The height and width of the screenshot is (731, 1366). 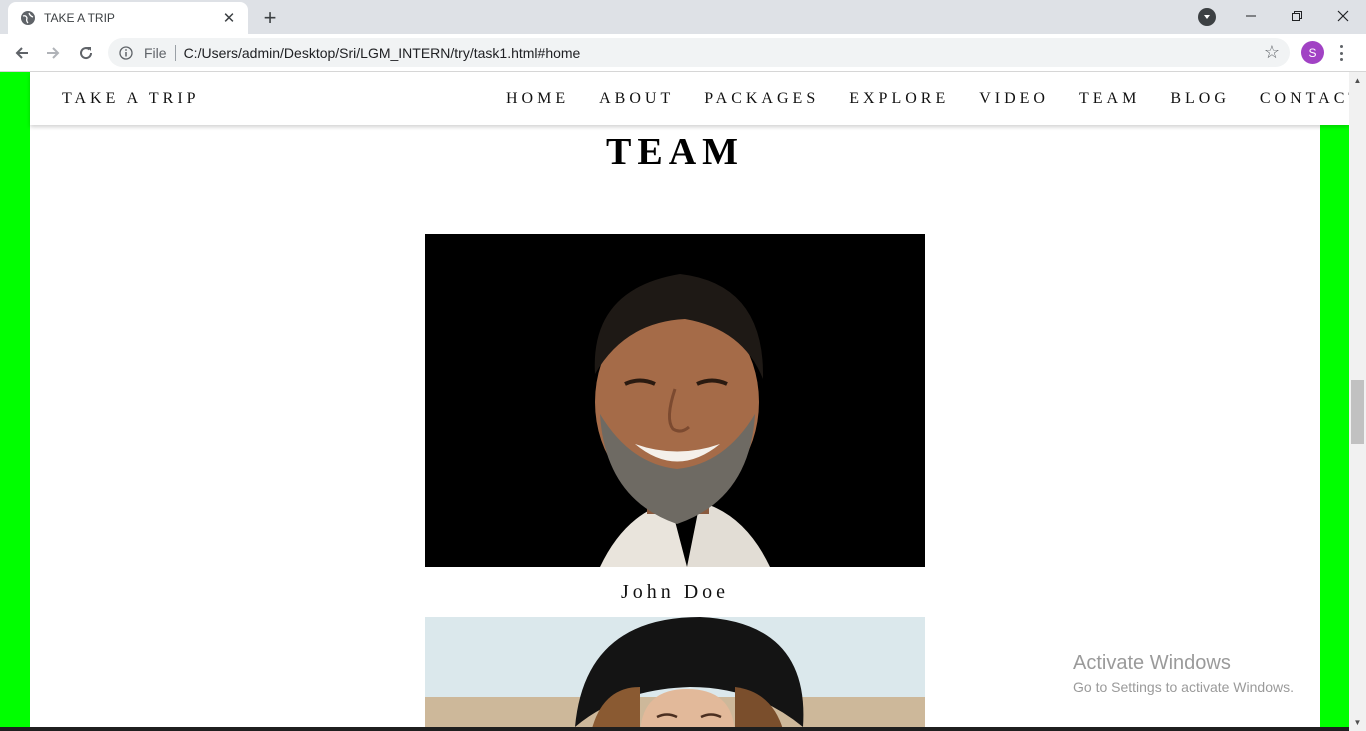 What do you see at coordinates (155, 52) in the screenshot?
I see `scheme-label: File` at bounding box center [155, 52].